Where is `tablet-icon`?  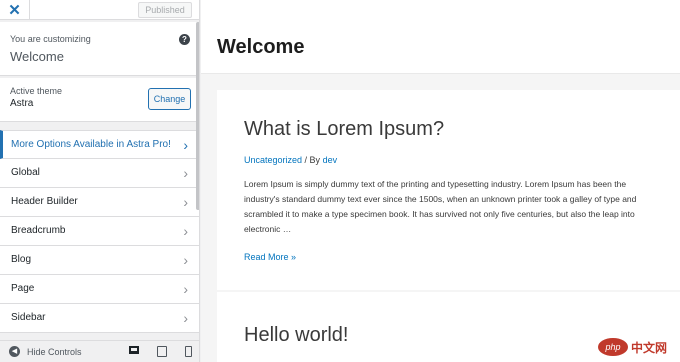
tablet-icon is located at coordinates (162, 351).